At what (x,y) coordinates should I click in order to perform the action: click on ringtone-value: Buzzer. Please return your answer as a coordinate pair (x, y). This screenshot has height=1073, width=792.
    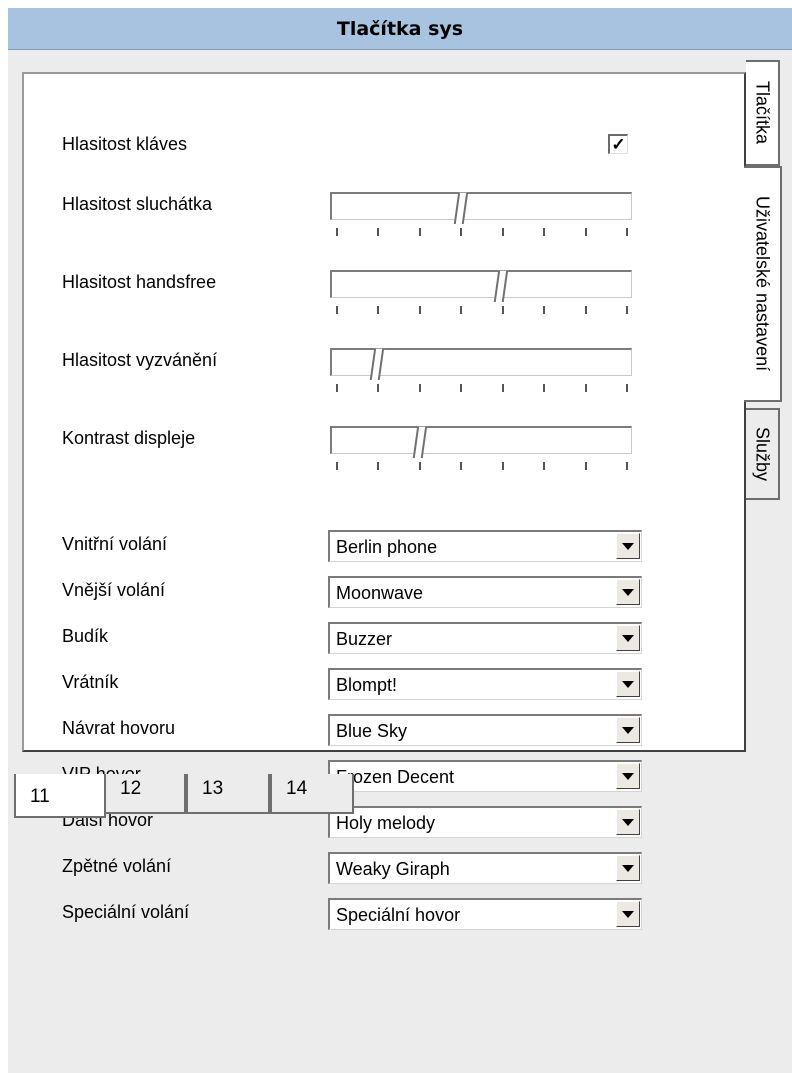
    Looking at the image, I should click on (364, 639).